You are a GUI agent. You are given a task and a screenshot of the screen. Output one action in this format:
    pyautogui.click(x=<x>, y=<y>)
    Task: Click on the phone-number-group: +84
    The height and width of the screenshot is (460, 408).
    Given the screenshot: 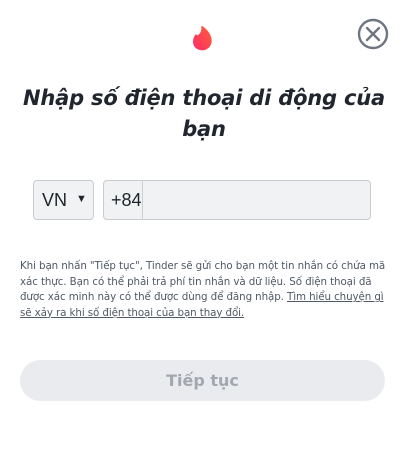 What is the action you would take?
    pyautogui.click(x=247, y=200)
    